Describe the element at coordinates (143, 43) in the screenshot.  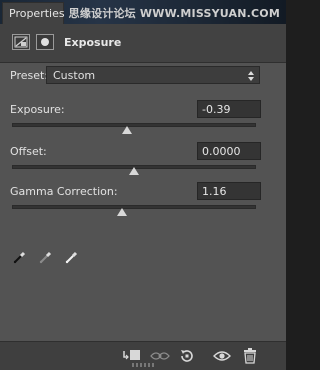
I see `panel-header: Exposure` at that location.